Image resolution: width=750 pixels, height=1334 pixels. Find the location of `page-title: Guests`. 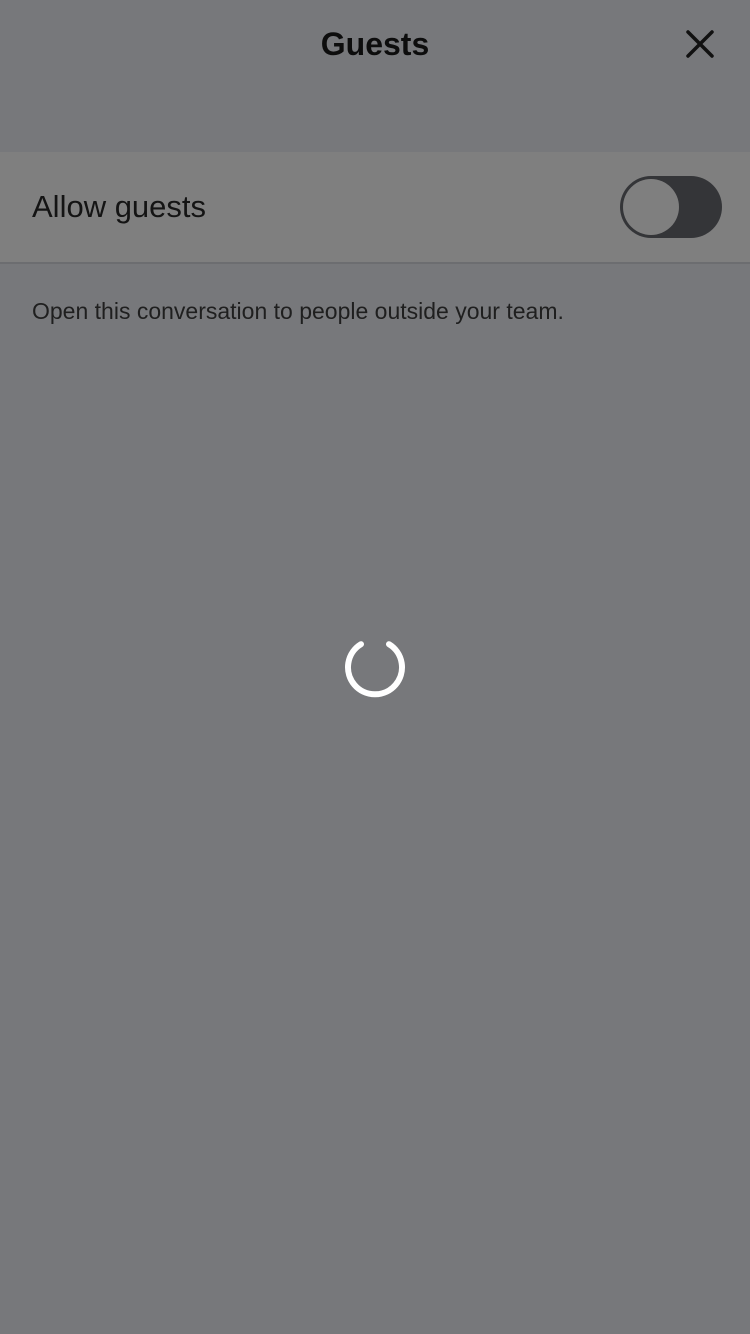

page-title: Guests is located at coordinates (375, 44).